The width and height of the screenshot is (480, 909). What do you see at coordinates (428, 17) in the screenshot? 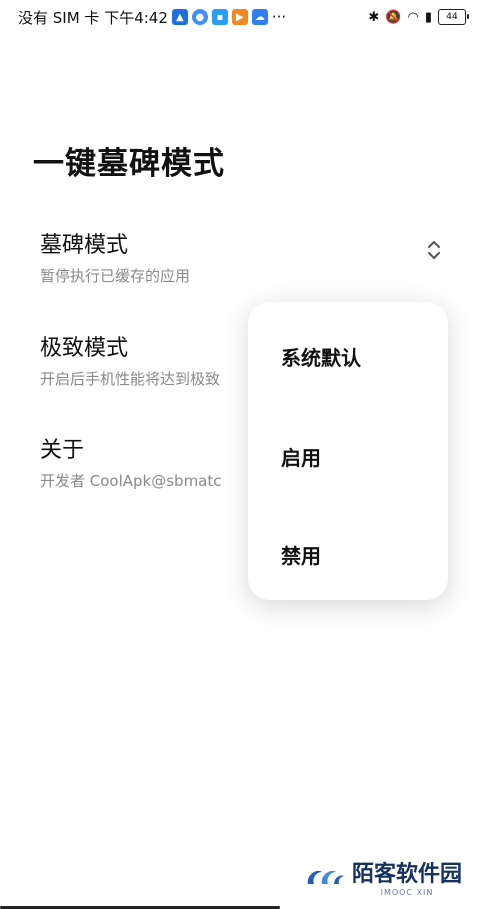
I see `vibrate-icon: ▮` at bounding box center [428, 17].